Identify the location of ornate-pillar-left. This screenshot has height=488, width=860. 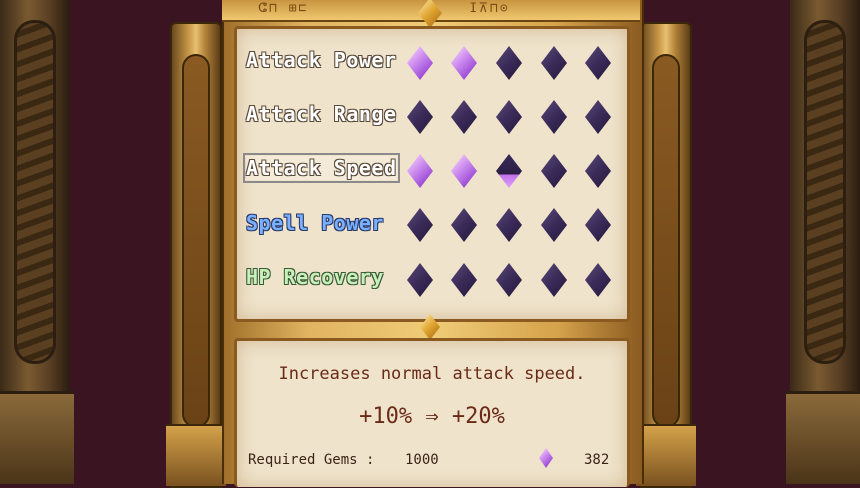
(196, 255).